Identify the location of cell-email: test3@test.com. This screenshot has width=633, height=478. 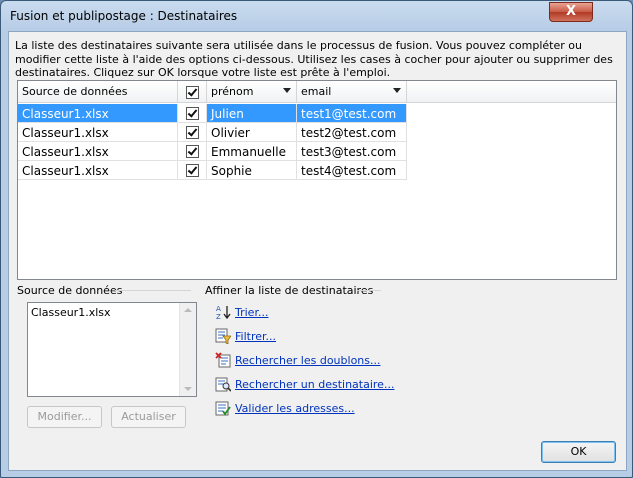
(352, 151).